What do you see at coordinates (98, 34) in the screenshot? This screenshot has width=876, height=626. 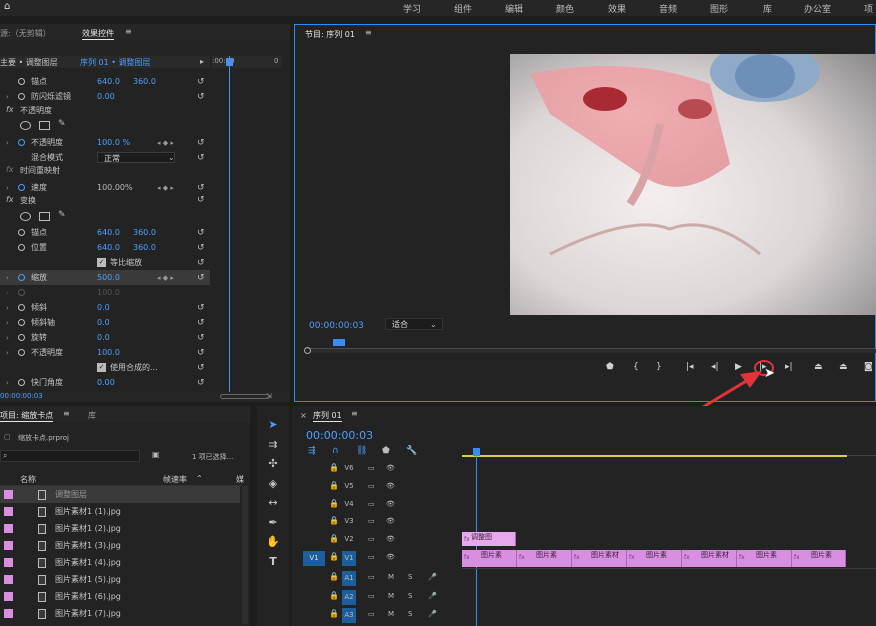 I see `effect-controls-tab: 效果控件` at bounding box center [98, 34].